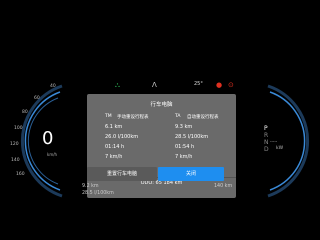  What do you see at coordinates (192, 137) in the screenshot?
I see `ta-consumption: 28.5 l/100km` at bounding box center [192, 137].